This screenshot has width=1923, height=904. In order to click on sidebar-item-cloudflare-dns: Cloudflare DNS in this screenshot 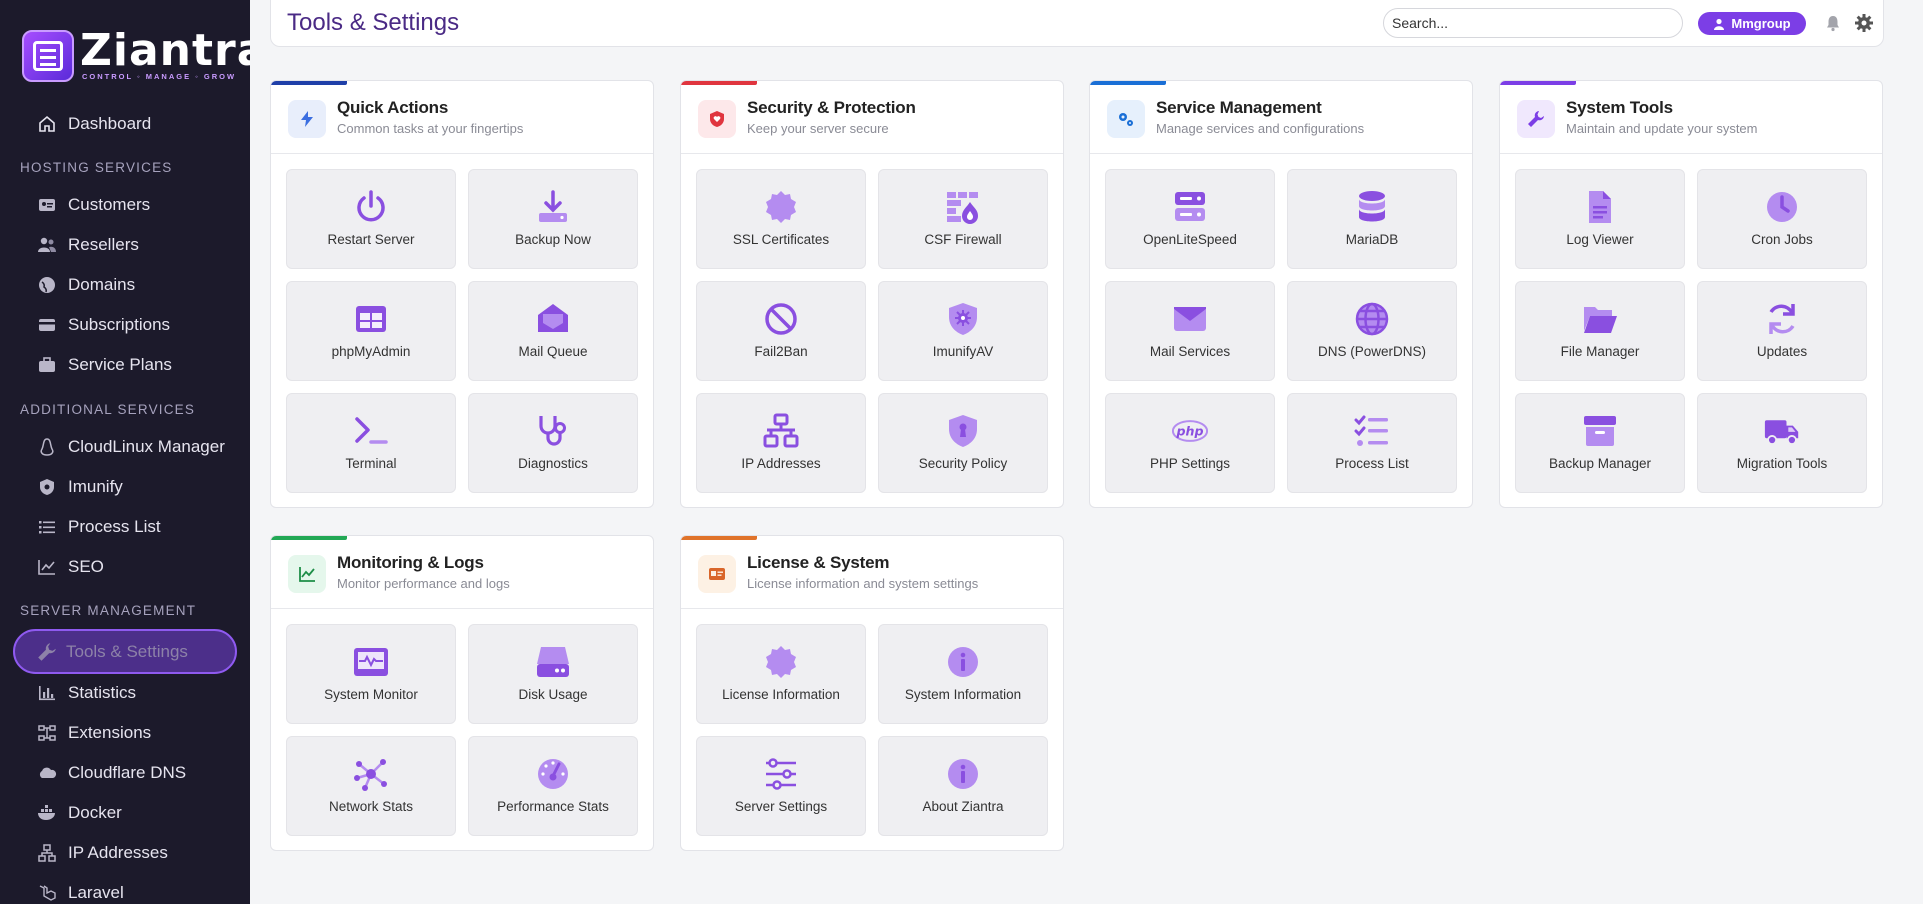, I will do `click(125, 773)`.